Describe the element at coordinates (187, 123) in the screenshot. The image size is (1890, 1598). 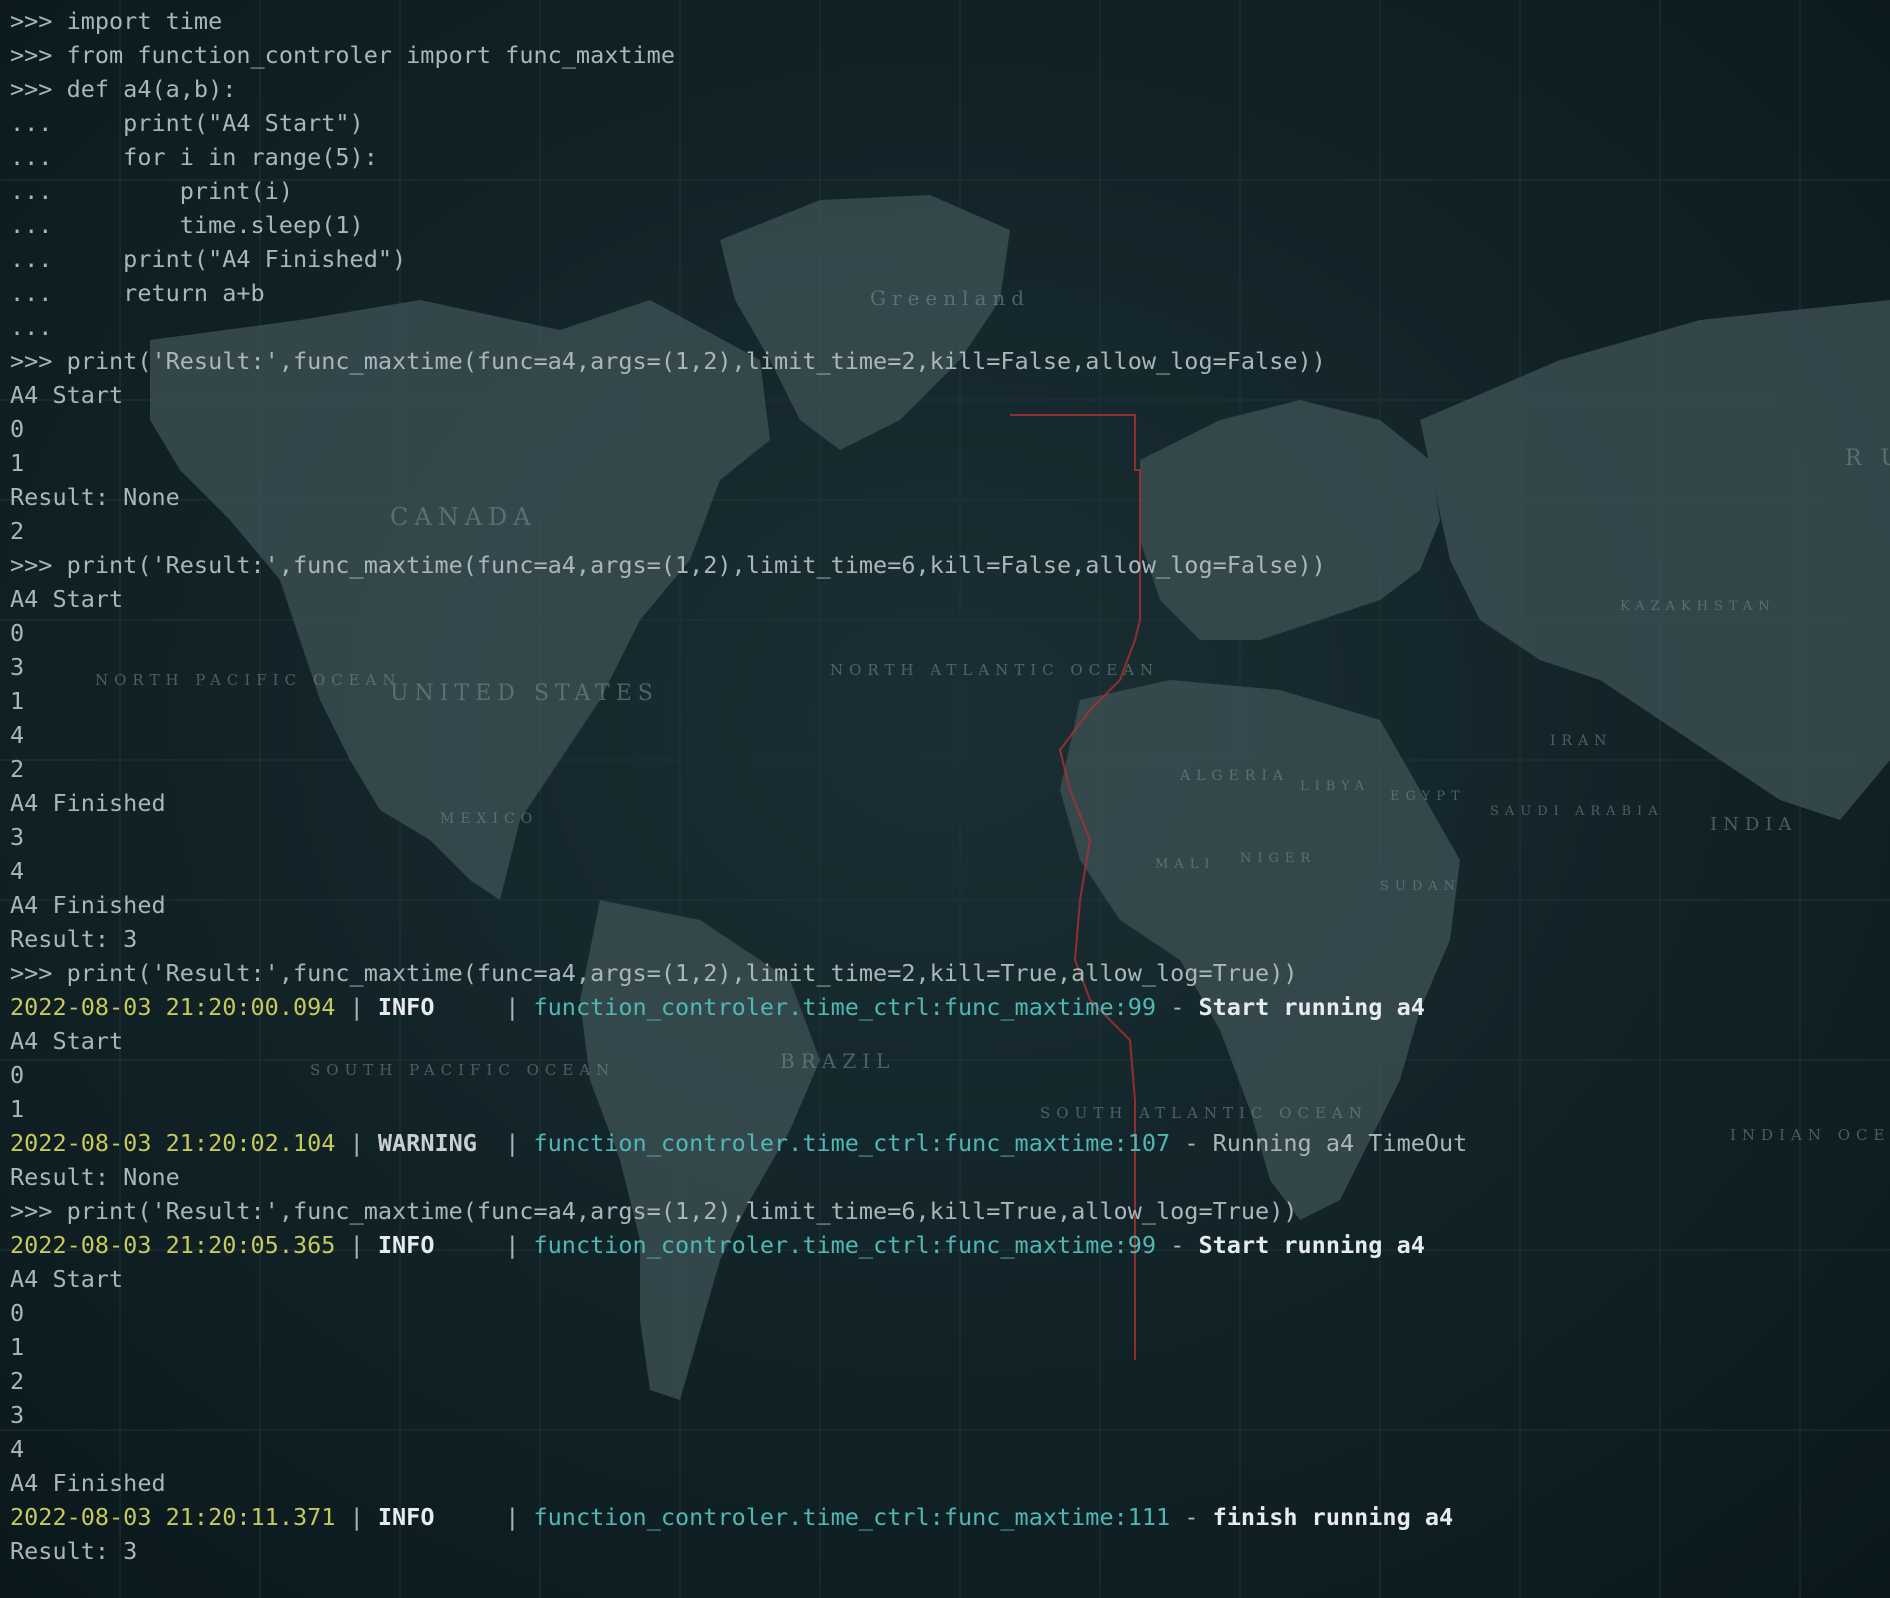
I see `continuation-line: ... print("A4 Start")` at that location.